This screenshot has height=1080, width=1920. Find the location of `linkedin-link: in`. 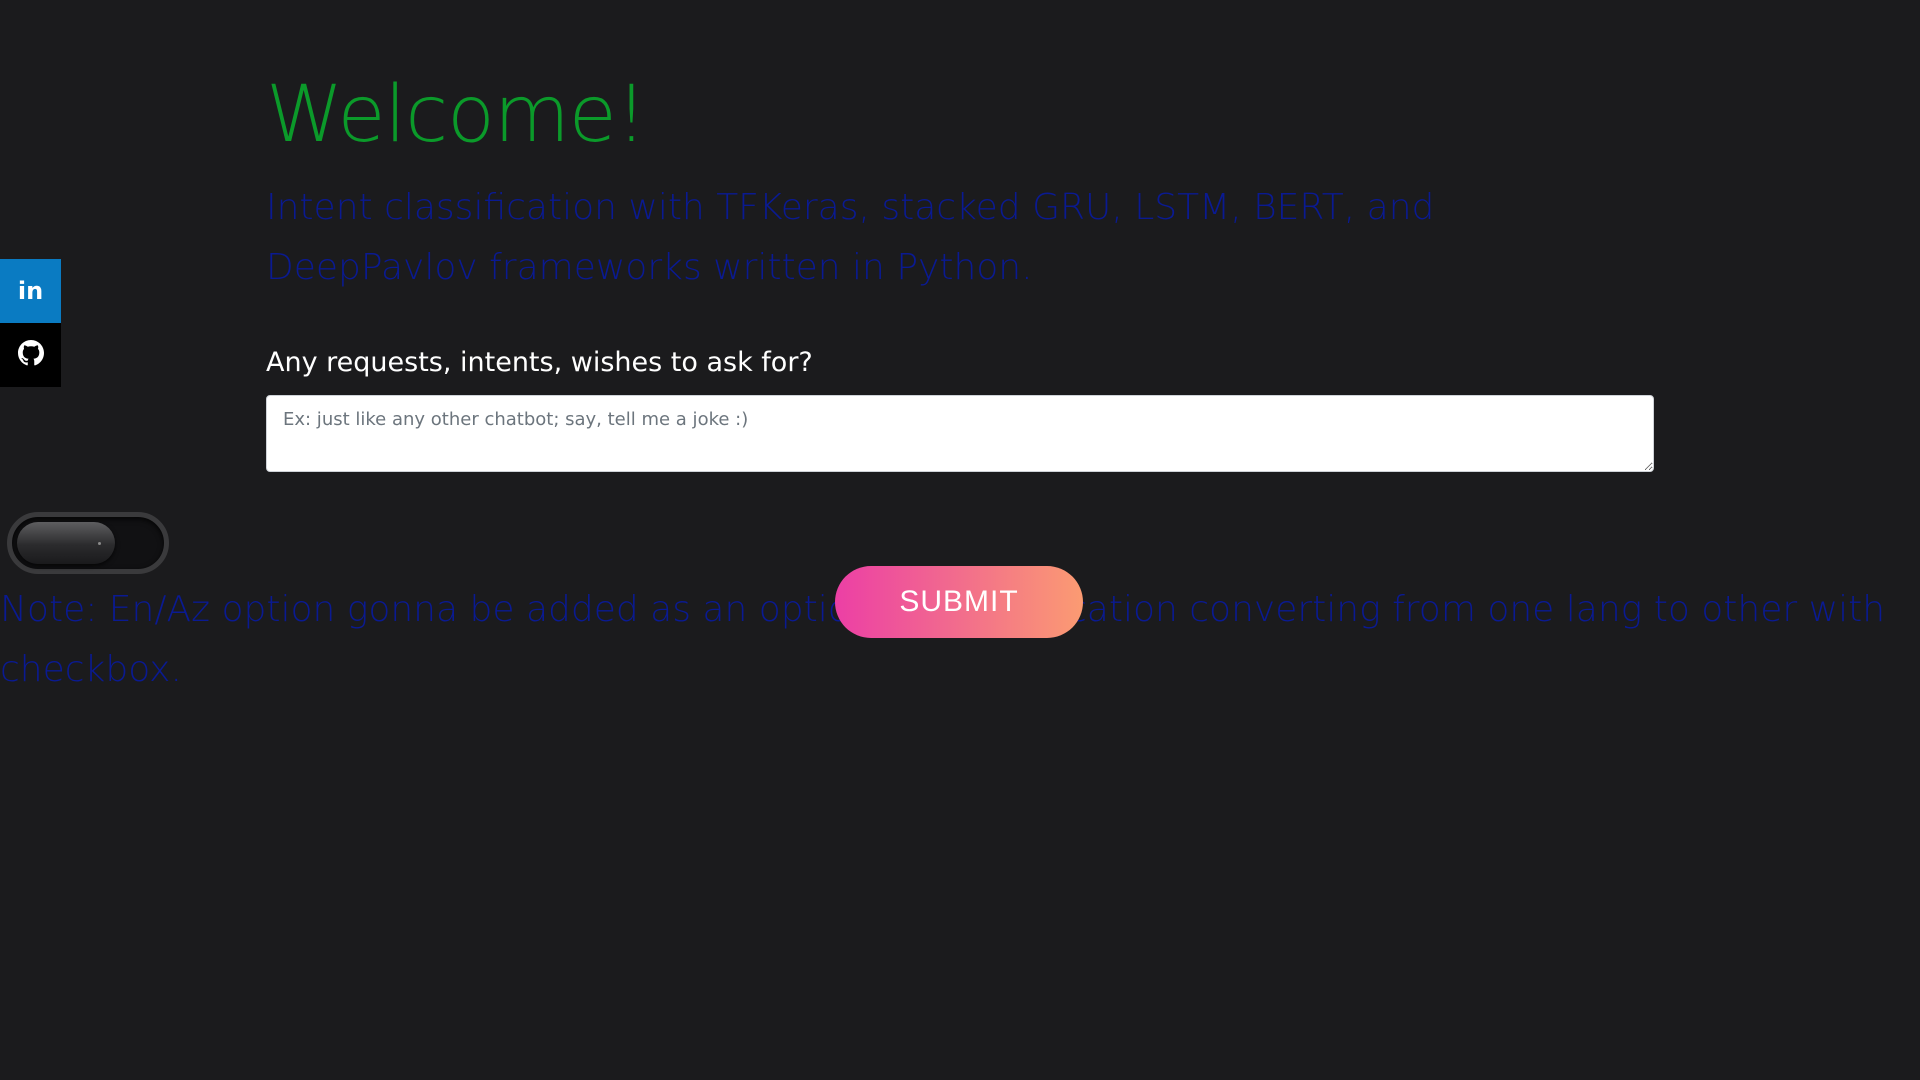

linkedin-link: in is located at coordinates (30, 291).